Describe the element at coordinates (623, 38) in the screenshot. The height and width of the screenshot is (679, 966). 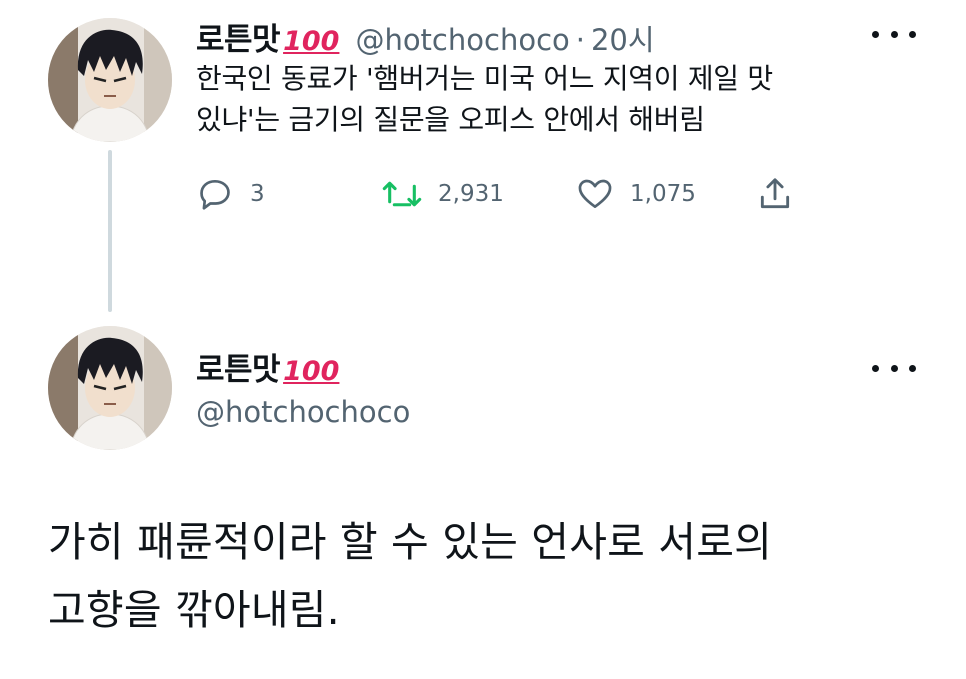
I see `timestamp: 20시` at that location.